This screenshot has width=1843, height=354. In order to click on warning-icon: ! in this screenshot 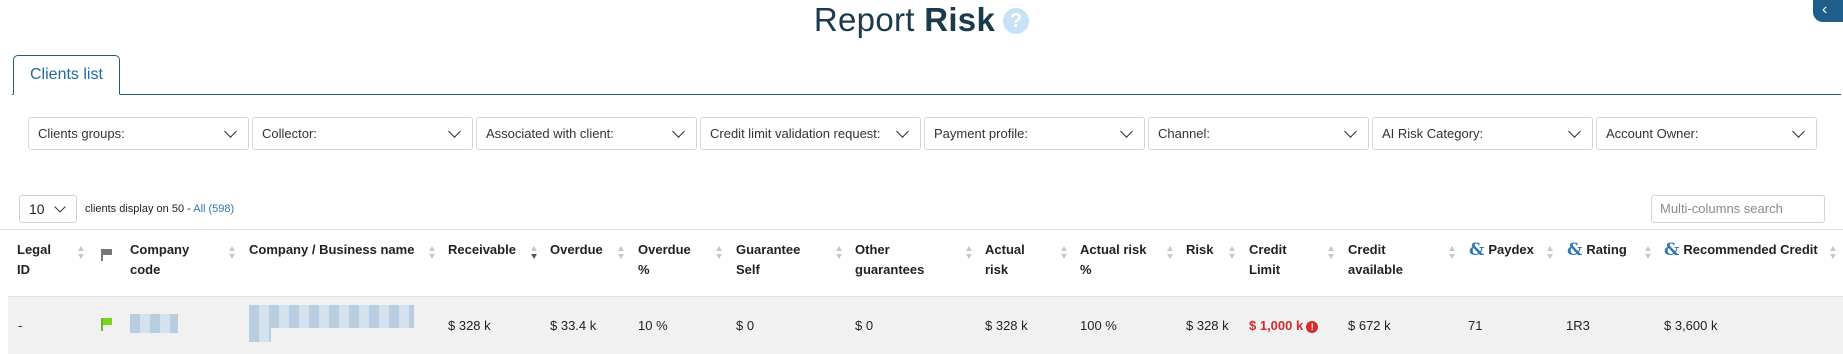, I will do `click(1312, 327)`.